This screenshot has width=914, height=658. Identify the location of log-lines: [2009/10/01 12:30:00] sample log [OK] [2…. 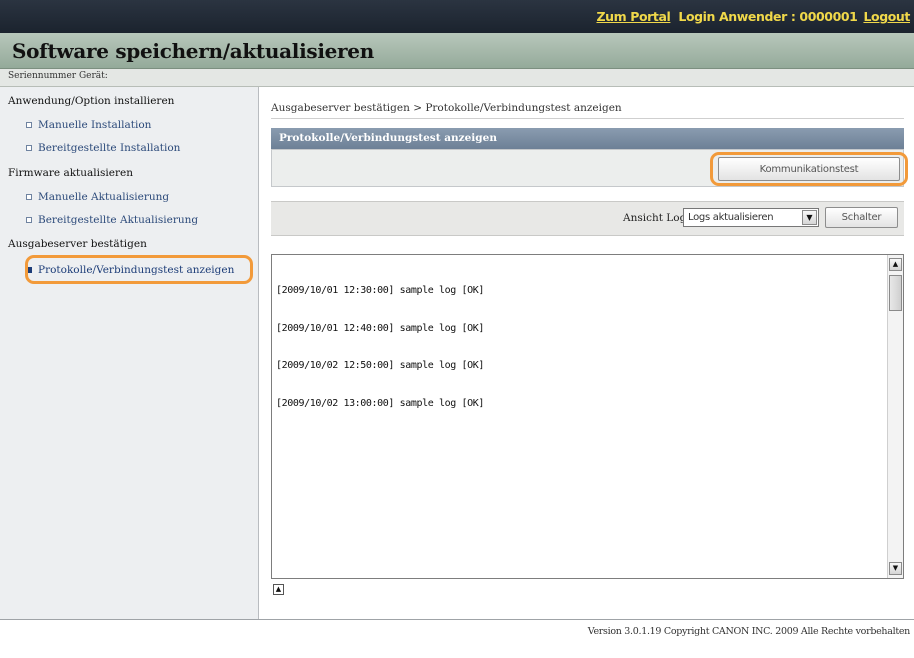
(380, 347).